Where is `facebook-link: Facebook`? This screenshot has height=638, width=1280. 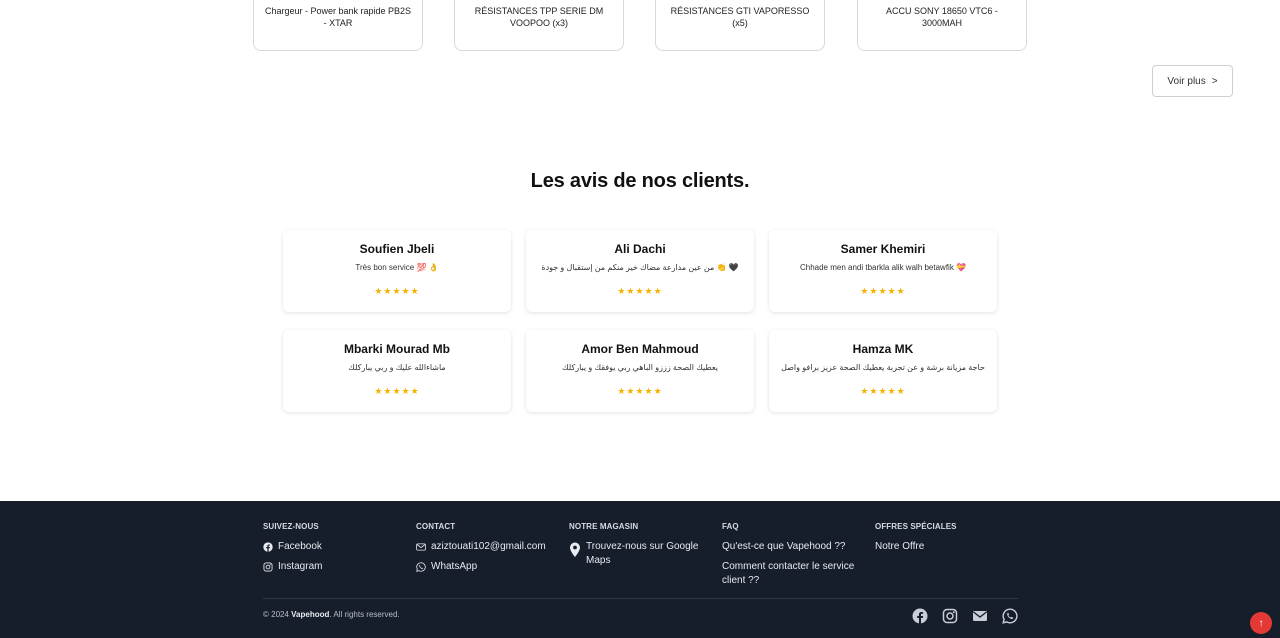 facebook-link: Facebook is located at coordinates (333, 547).